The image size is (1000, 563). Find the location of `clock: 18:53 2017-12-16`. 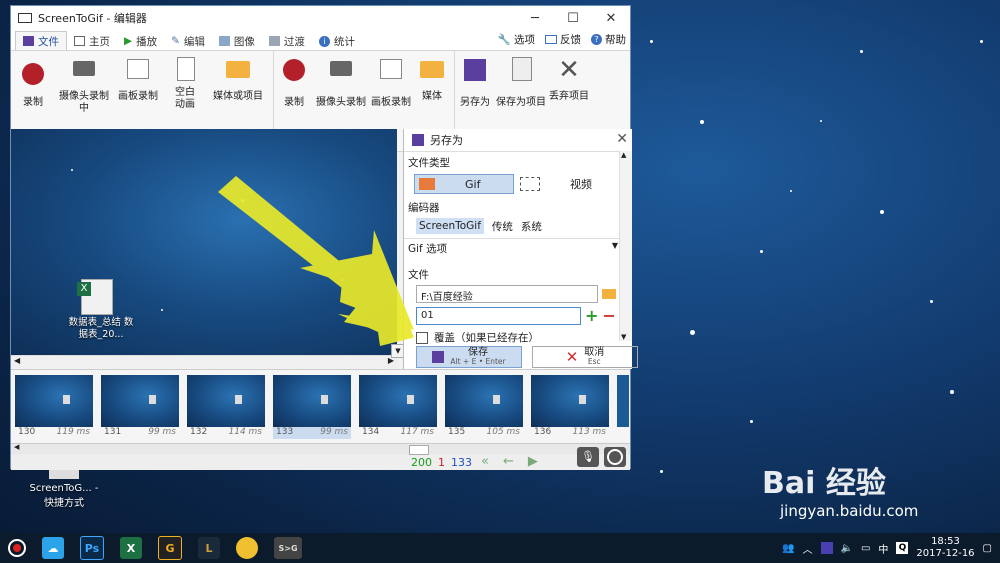

clock: 18:53 2017-12-16 is located at coordinates (945, 548).